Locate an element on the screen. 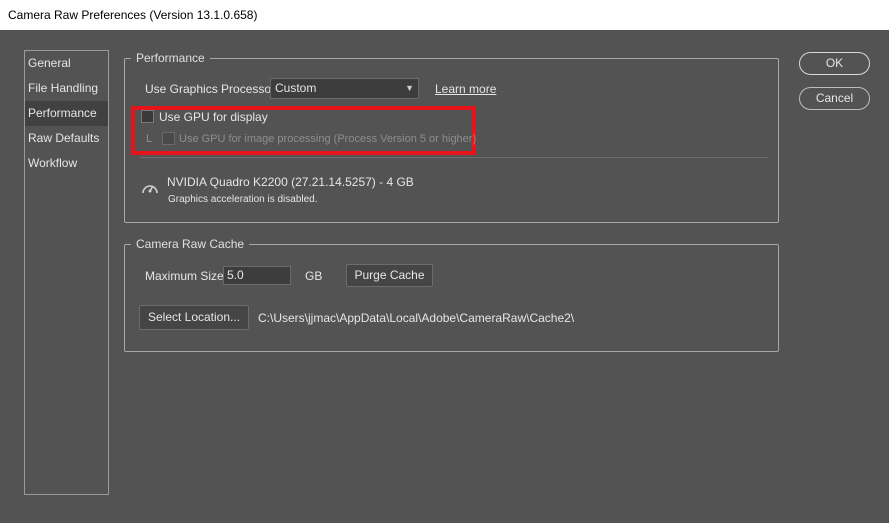 The height and width of the screenshot is (523, 889). max-size-label: Maximum Size: is located at coordinates (186, 276).